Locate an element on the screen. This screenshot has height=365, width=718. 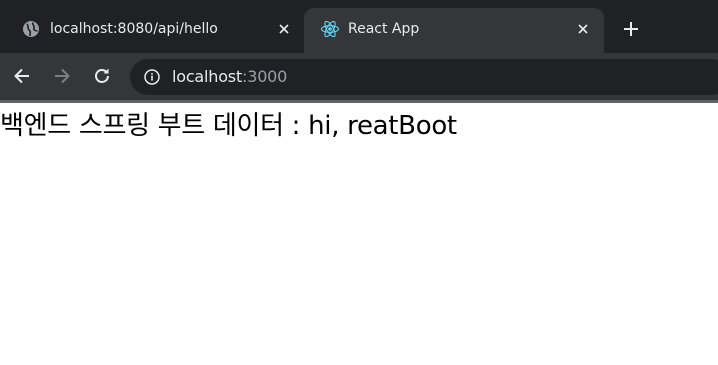
back-button is located at coordinates (22, 76).